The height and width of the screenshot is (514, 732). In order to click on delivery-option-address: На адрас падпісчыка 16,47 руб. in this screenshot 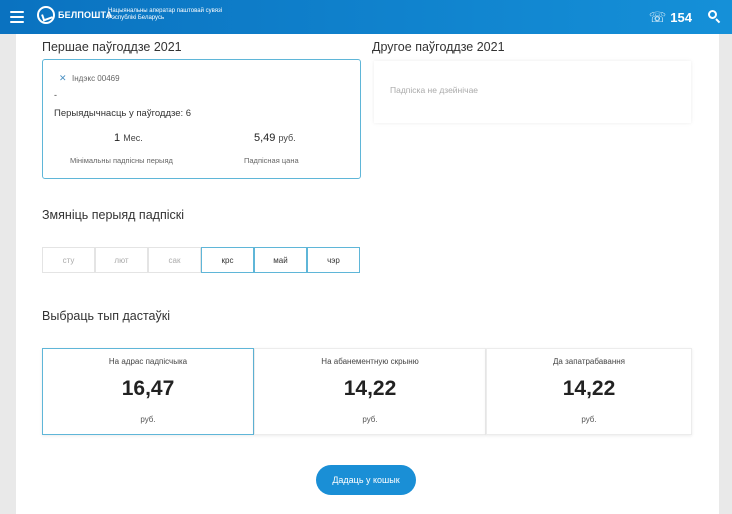, I will do `click(148, 391)`.